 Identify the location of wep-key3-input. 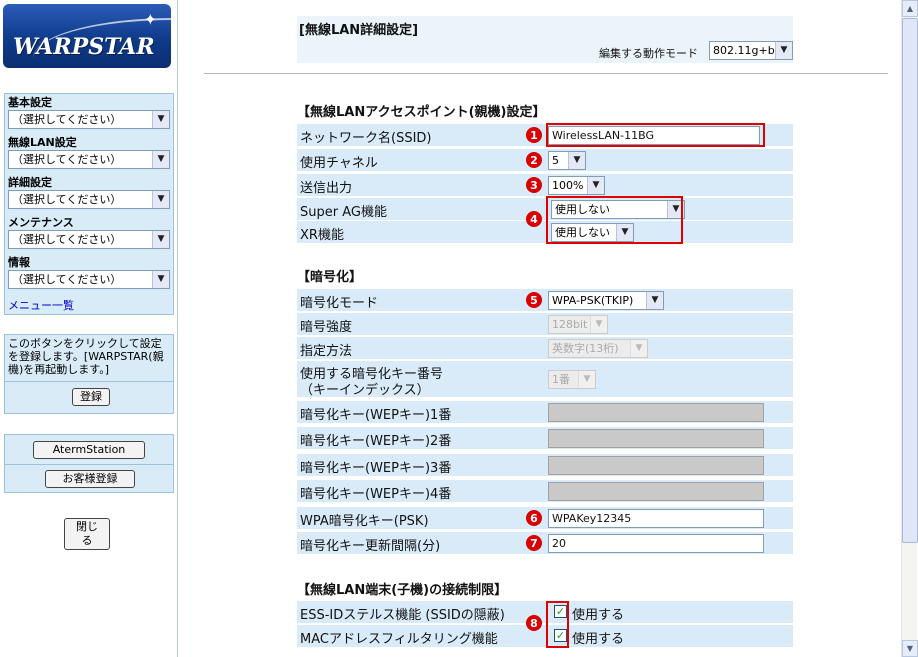
(656, 465).